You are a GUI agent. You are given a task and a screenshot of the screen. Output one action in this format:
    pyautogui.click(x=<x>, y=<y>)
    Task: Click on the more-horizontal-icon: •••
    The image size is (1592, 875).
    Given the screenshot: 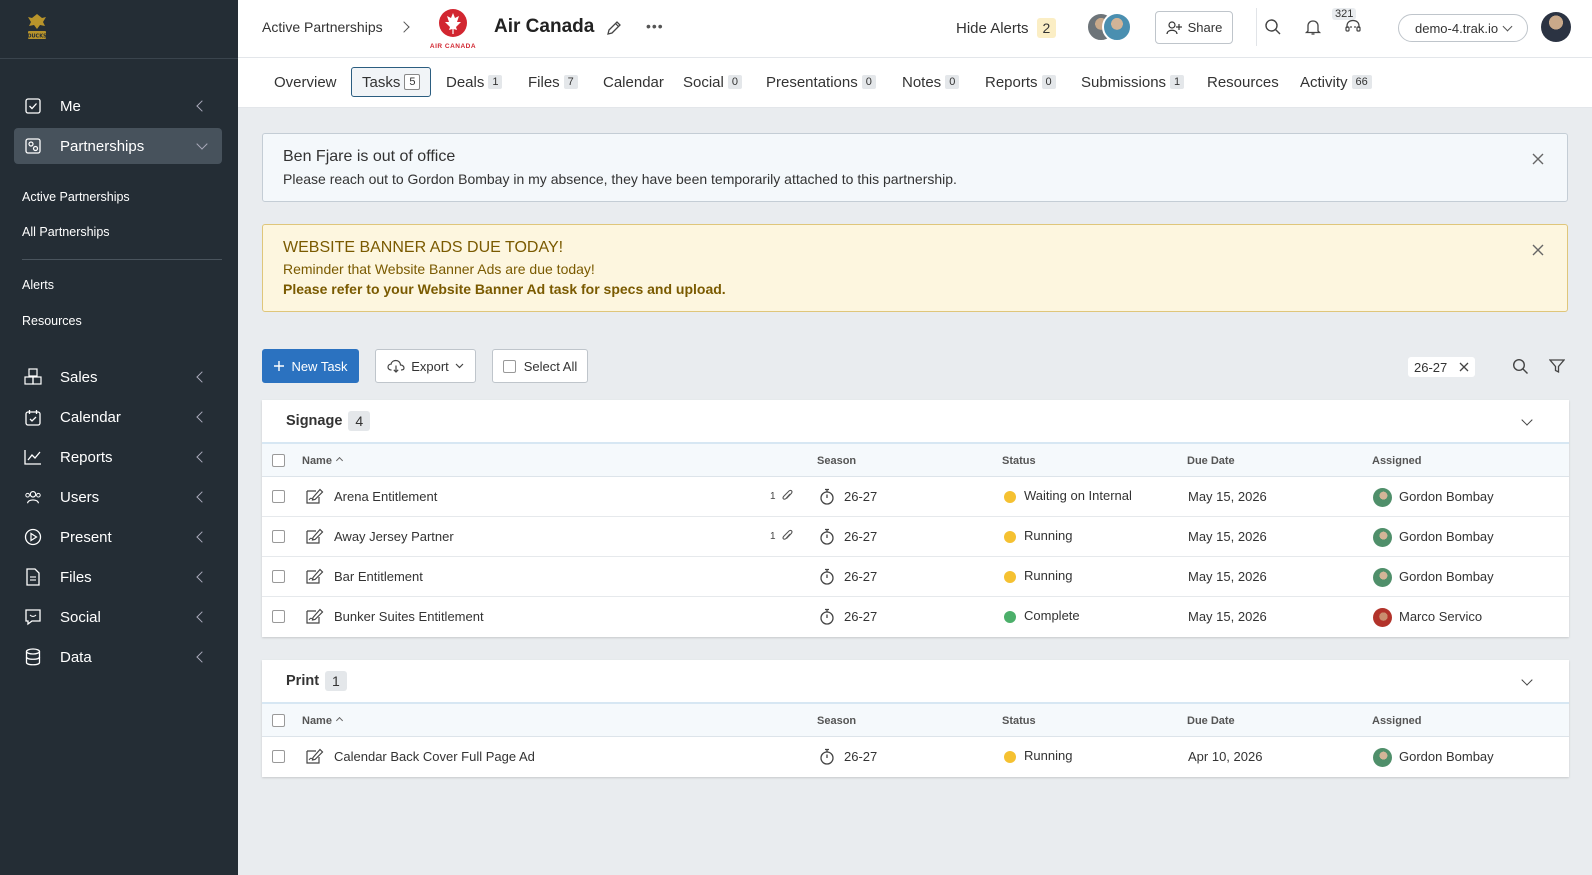 What is the action you would take?
    pyautogui.click(x=655, y=26)
    